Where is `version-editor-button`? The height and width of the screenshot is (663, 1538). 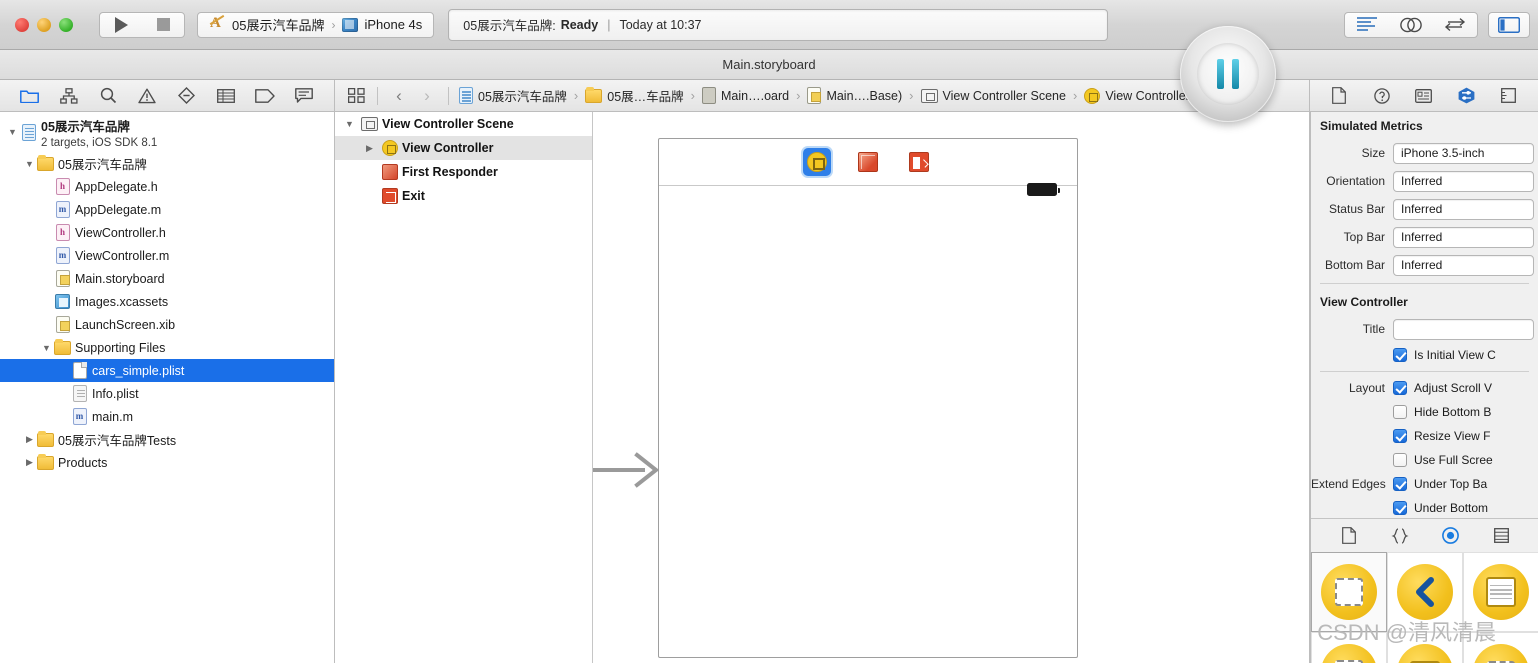 version-editor-button is located at coordinates (1455, 25).